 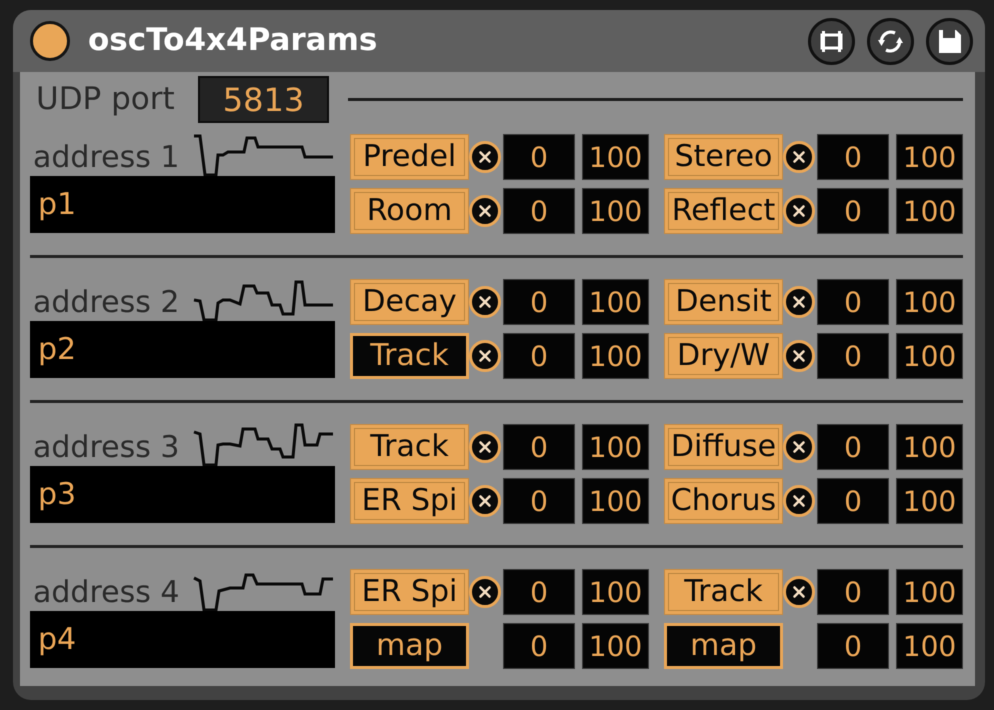 What do you see at coordinates (831, 41) in the screenshot?
I see `frame-icon` at bounding box center [831, 41].